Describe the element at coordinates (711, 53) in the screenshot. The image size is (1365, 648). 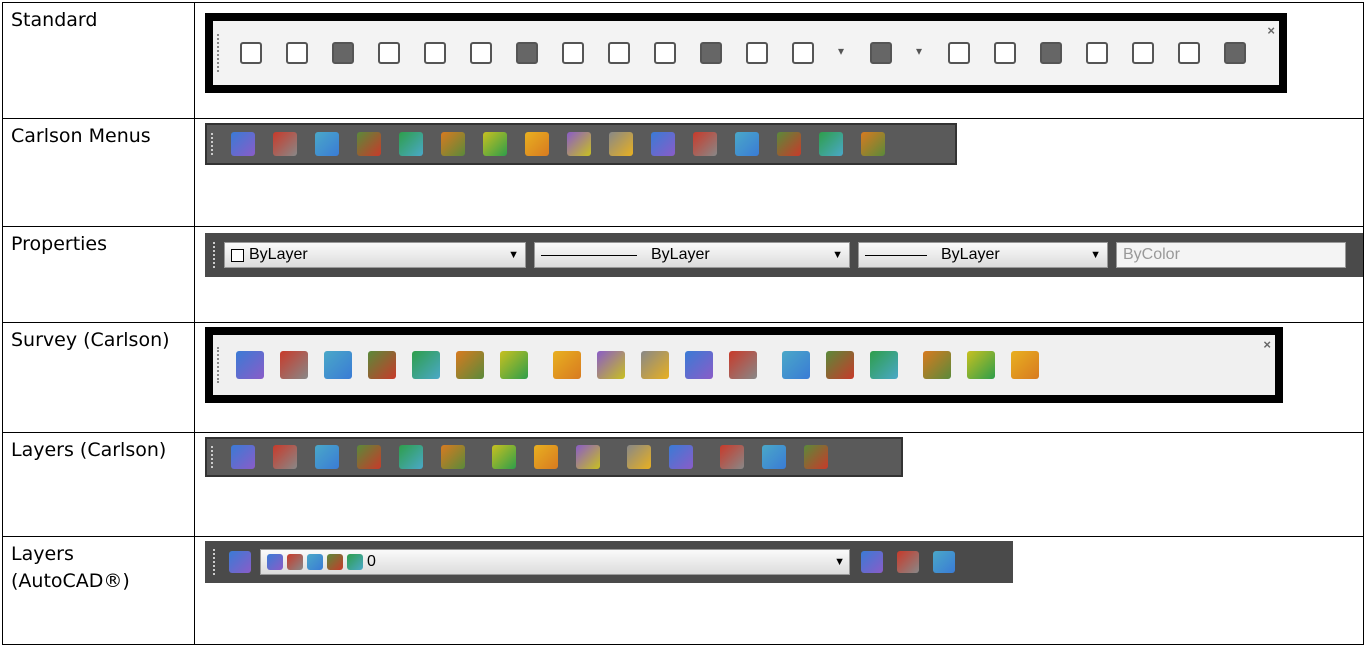
I see `match-properties-icon` at that location.